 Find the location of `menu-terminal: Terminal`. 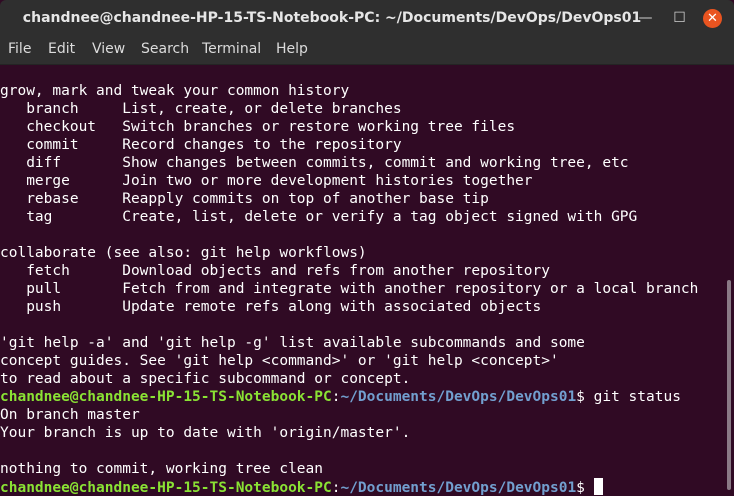

menu-terminal: Terminal is located at coordinates (231, 50).